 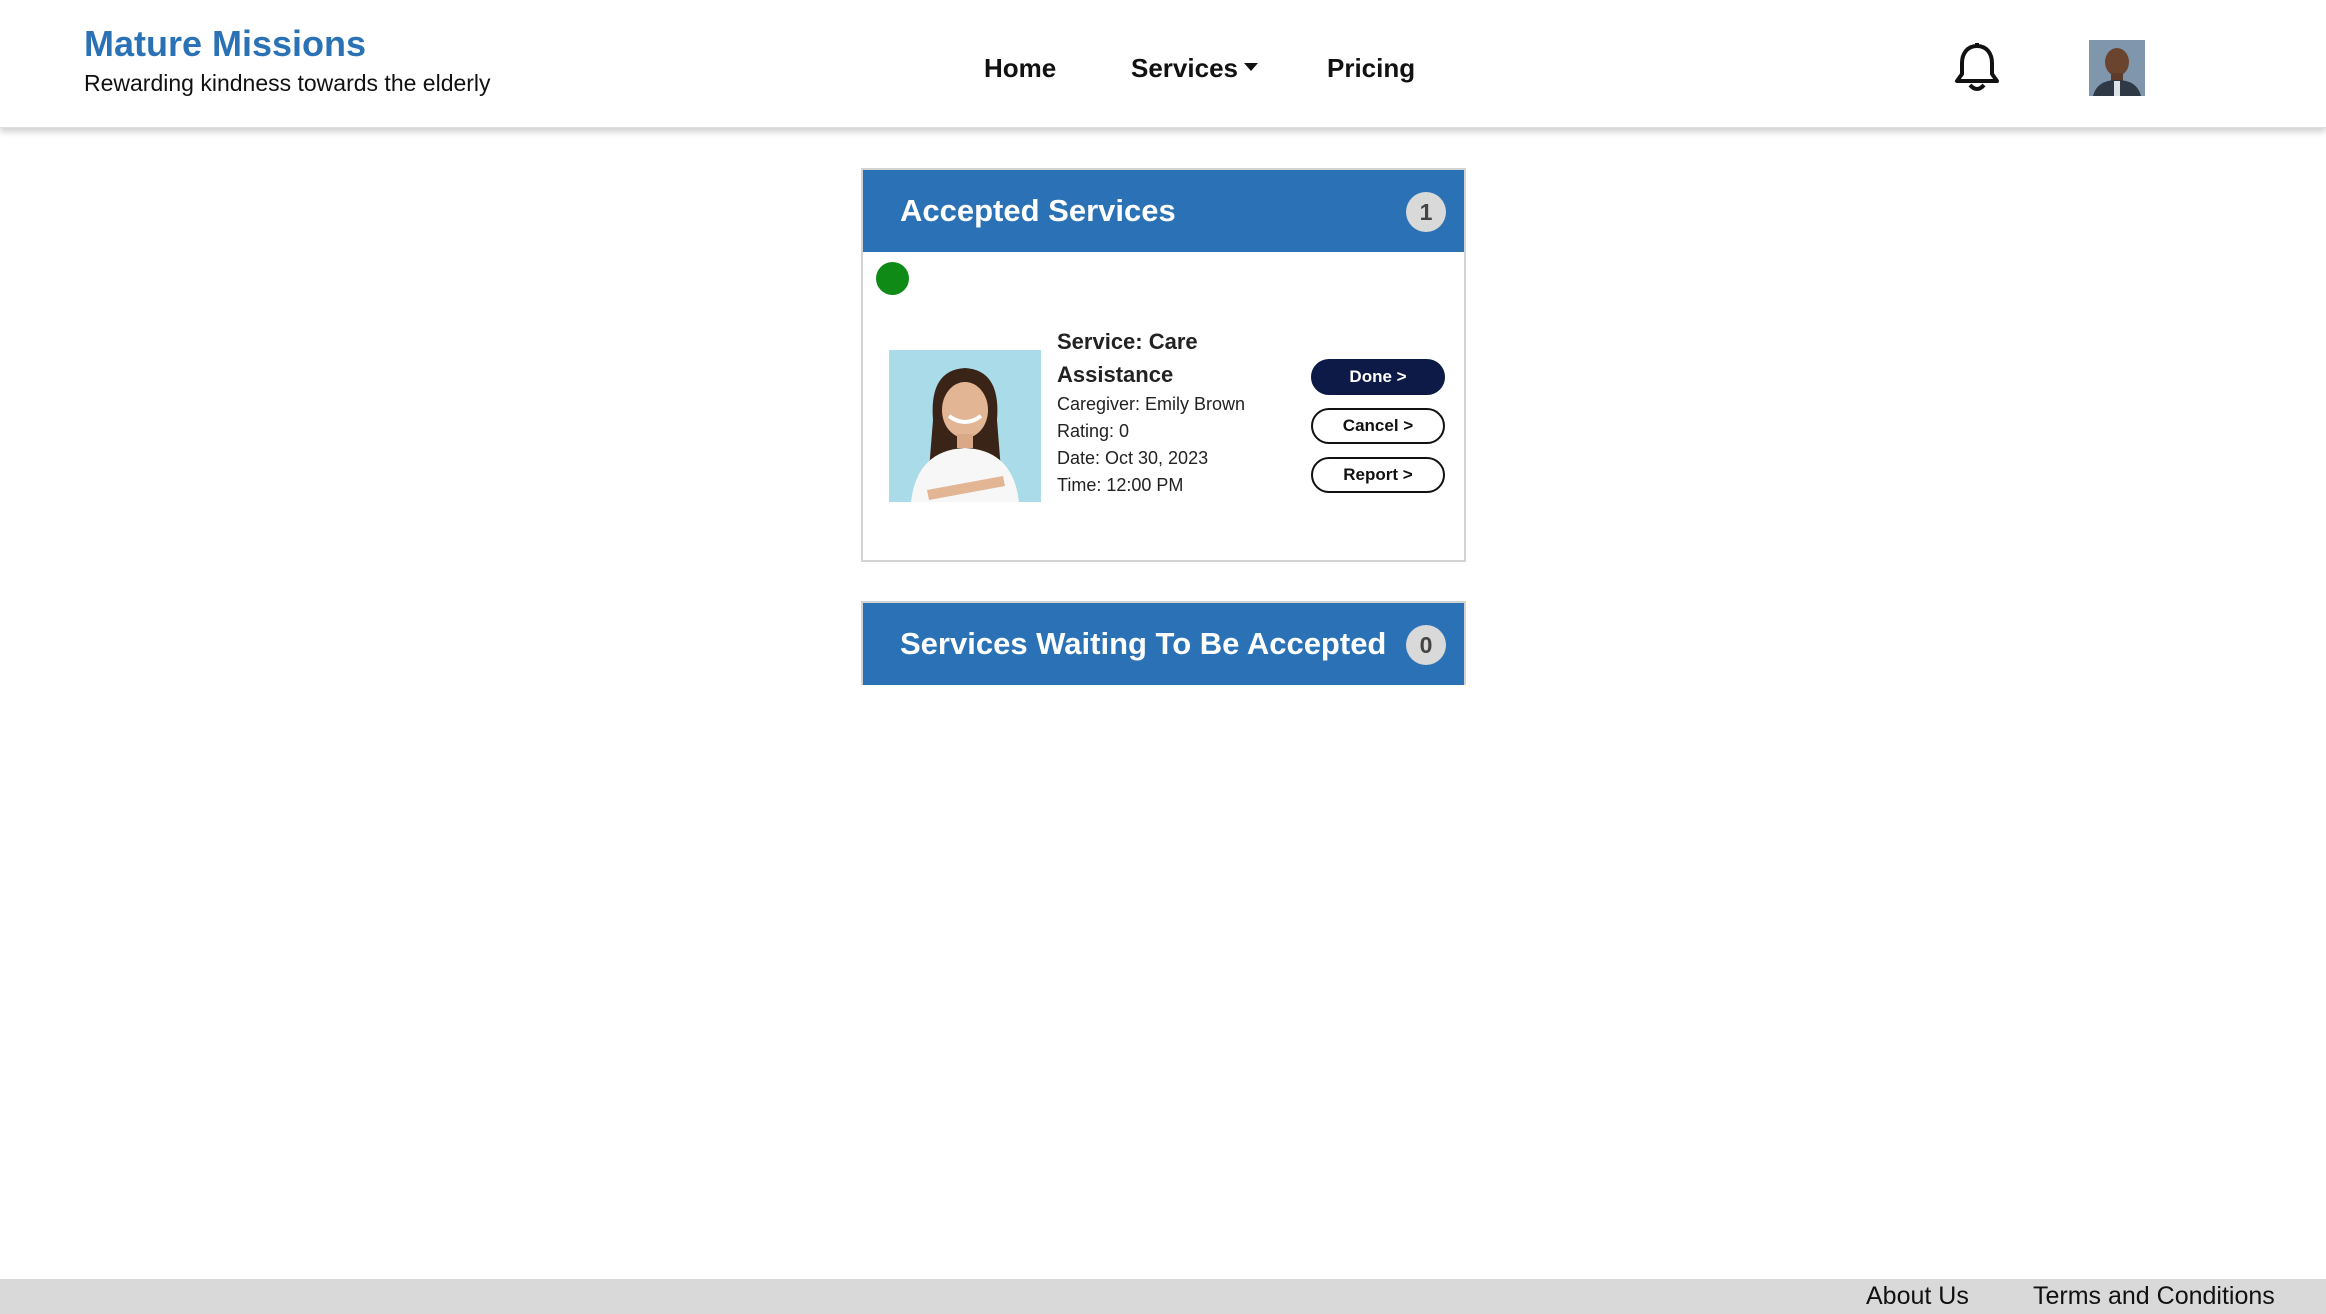 I want to click on nav-services-dropdown: Services, so click(x=1194, y=68).